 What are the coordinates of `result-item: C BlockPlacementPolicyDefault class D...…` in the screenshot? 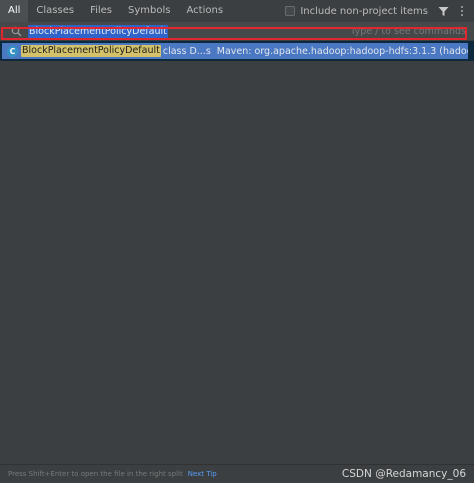 It's located at (237, 51).